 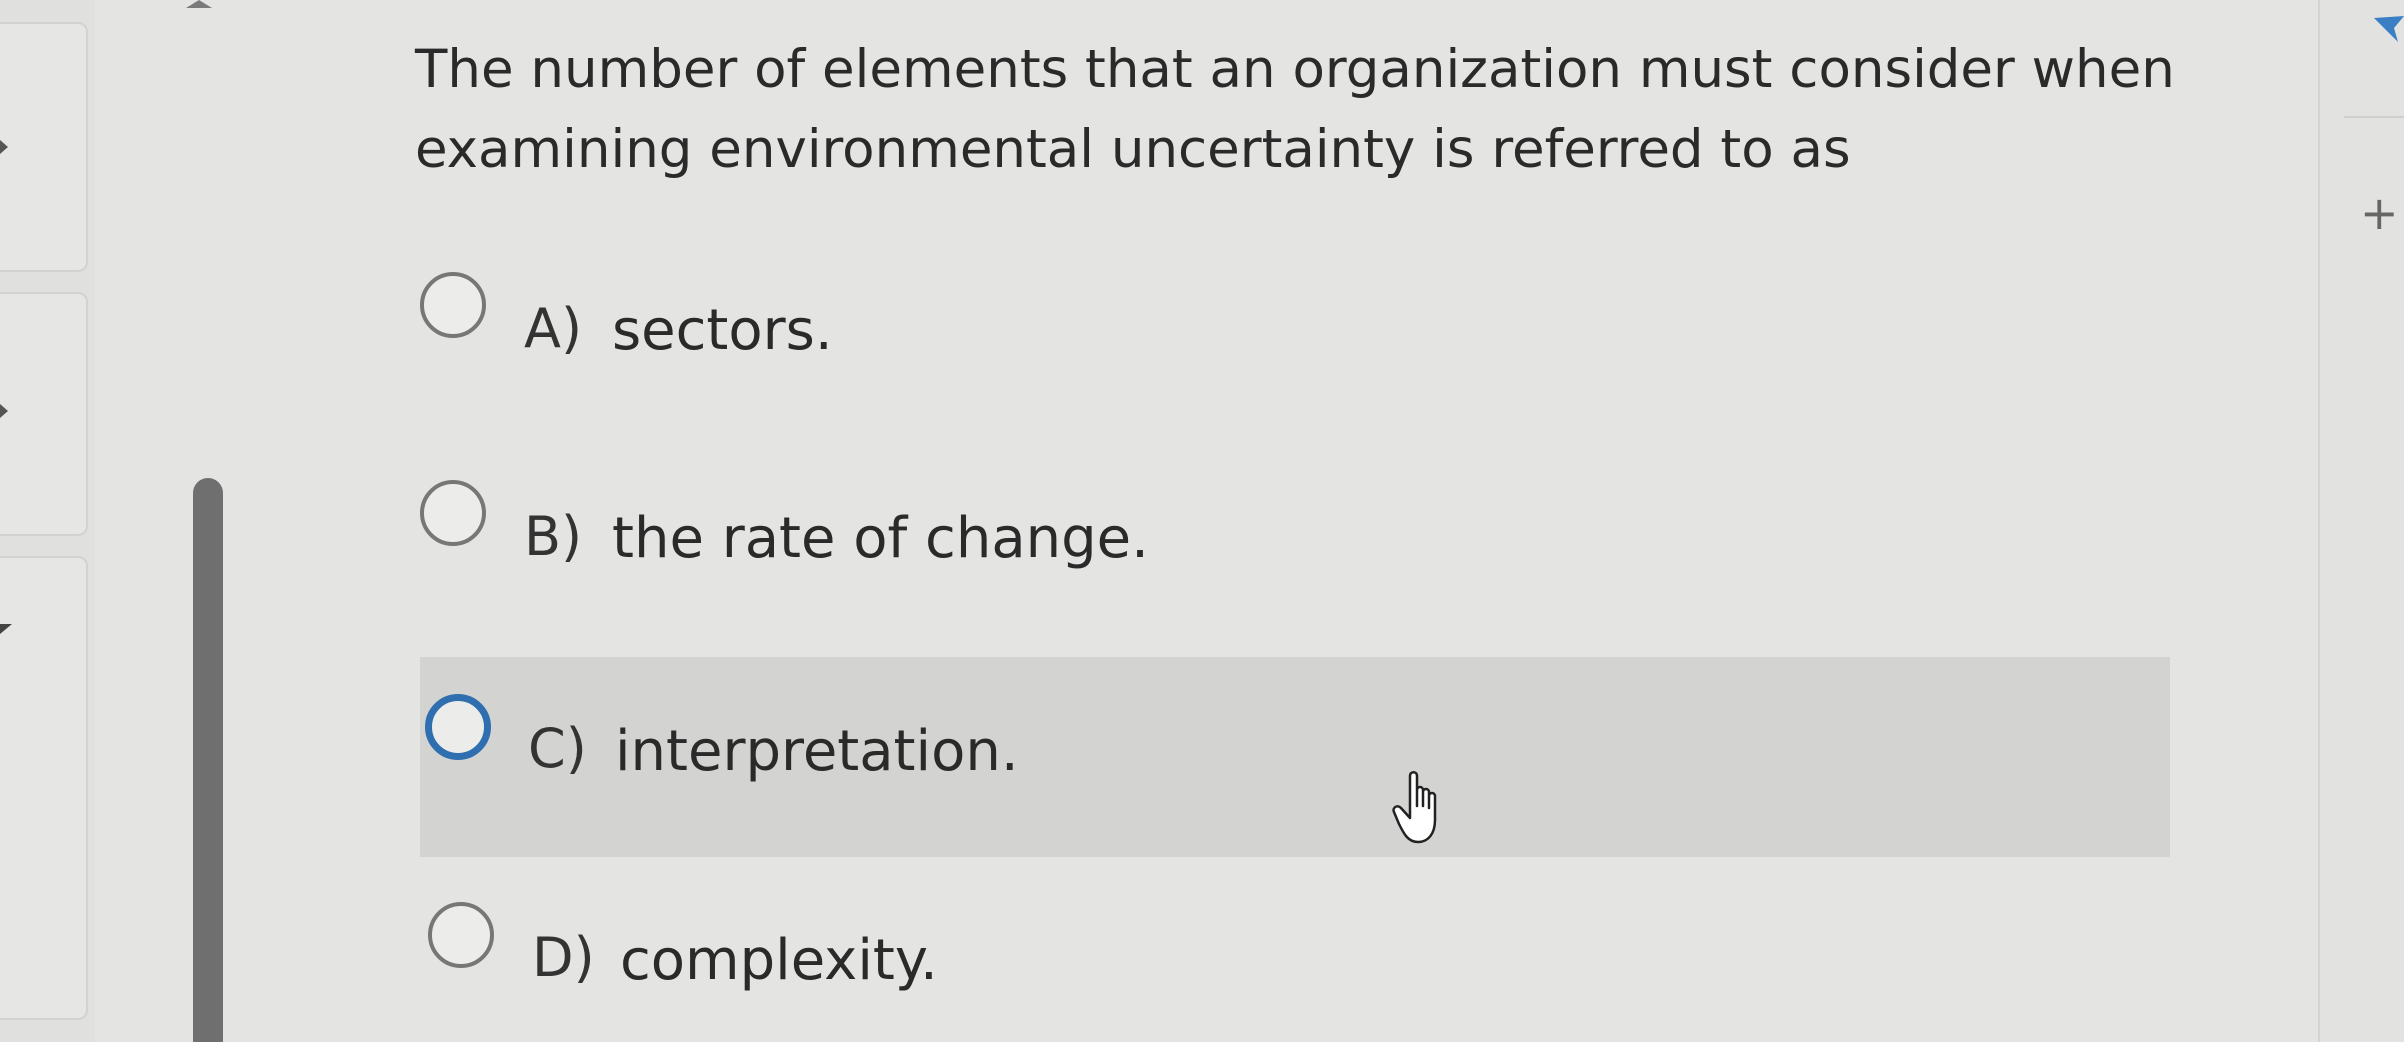 I want to click on option-letter: C), so click(x=557, y=748).